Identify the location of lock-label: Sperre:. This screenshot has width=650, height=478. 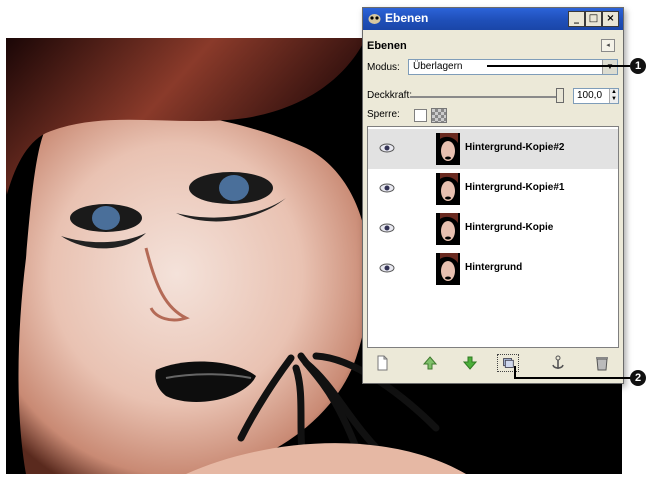
(383, 114).